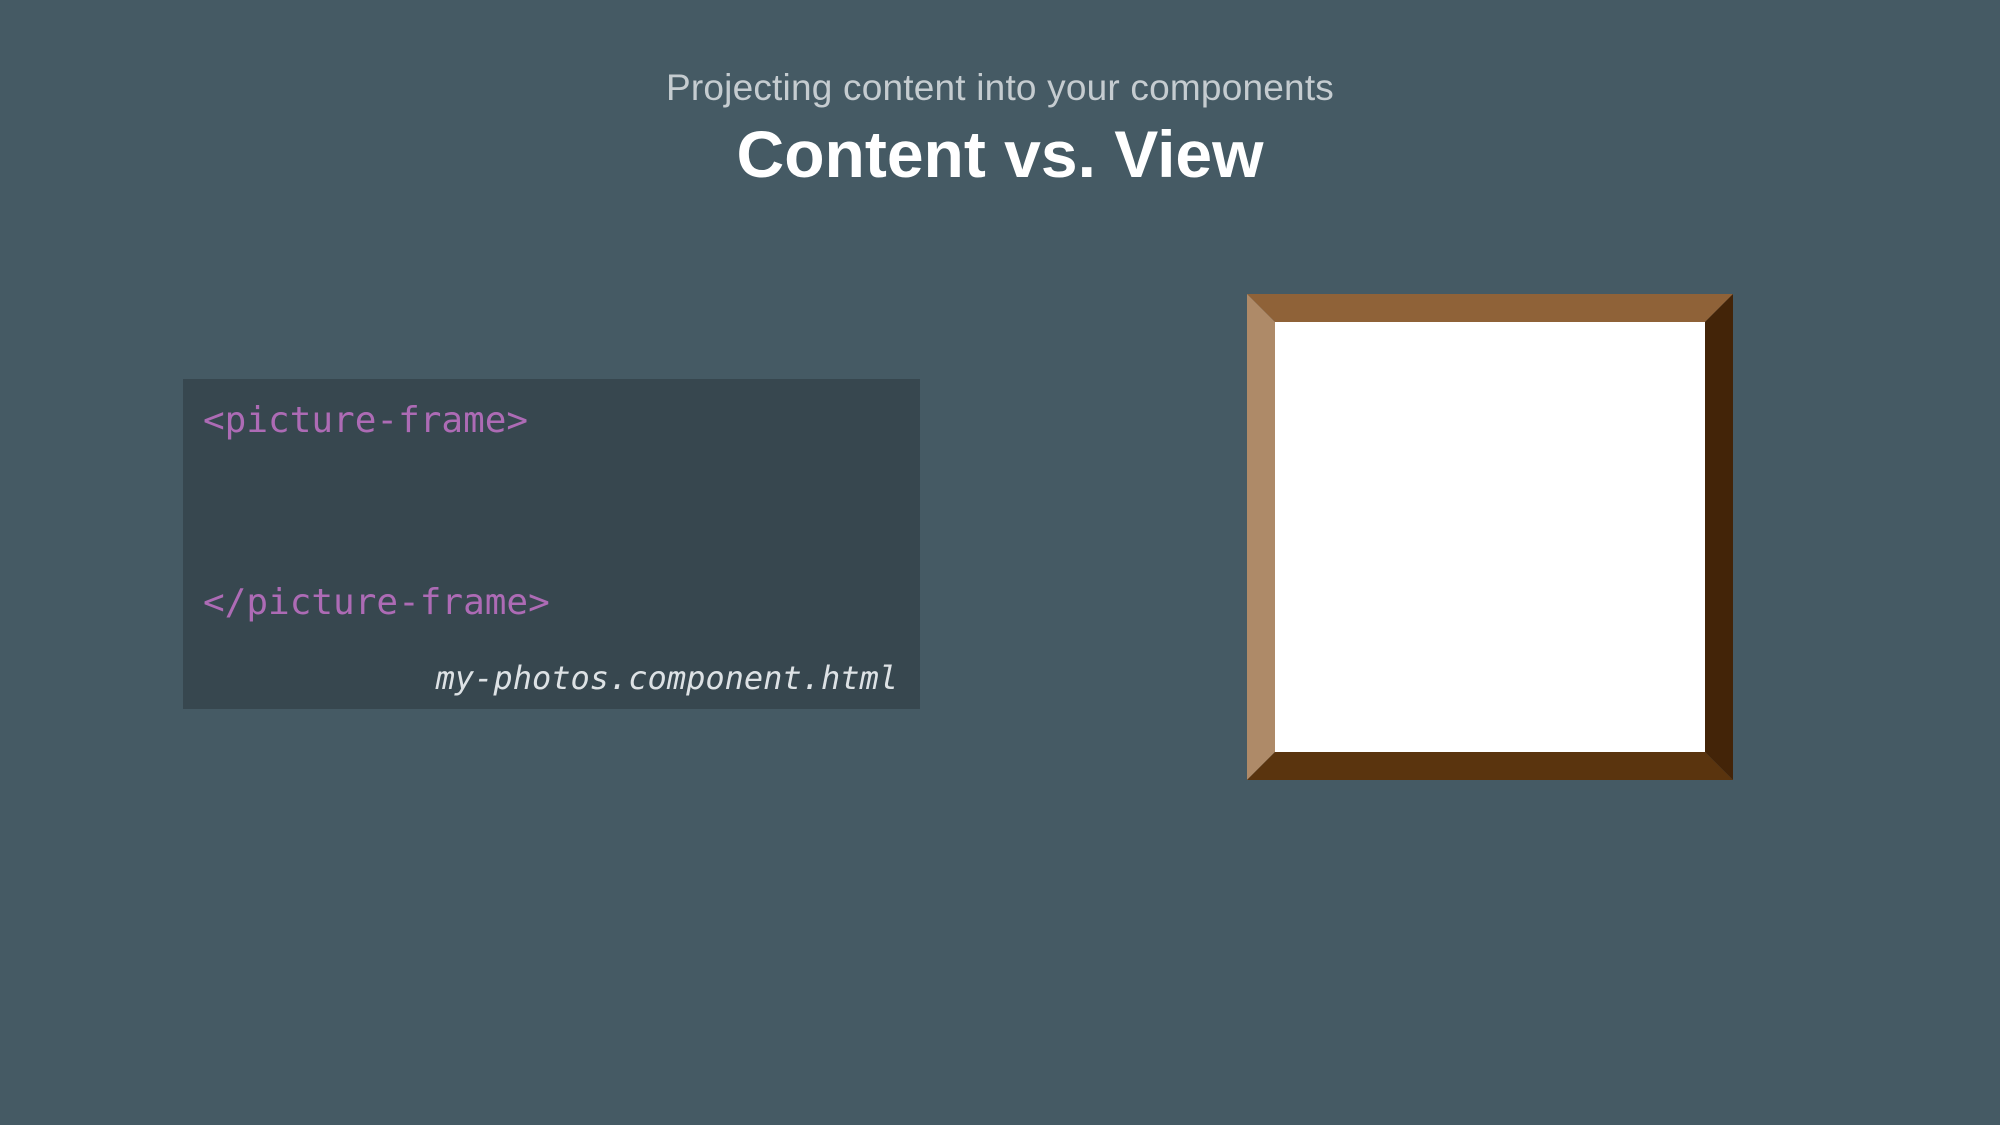  What do you see at coordinates (1490, 308) in the screenshot?
I see `frame-top-edge` at bounding box center [1490, 308].